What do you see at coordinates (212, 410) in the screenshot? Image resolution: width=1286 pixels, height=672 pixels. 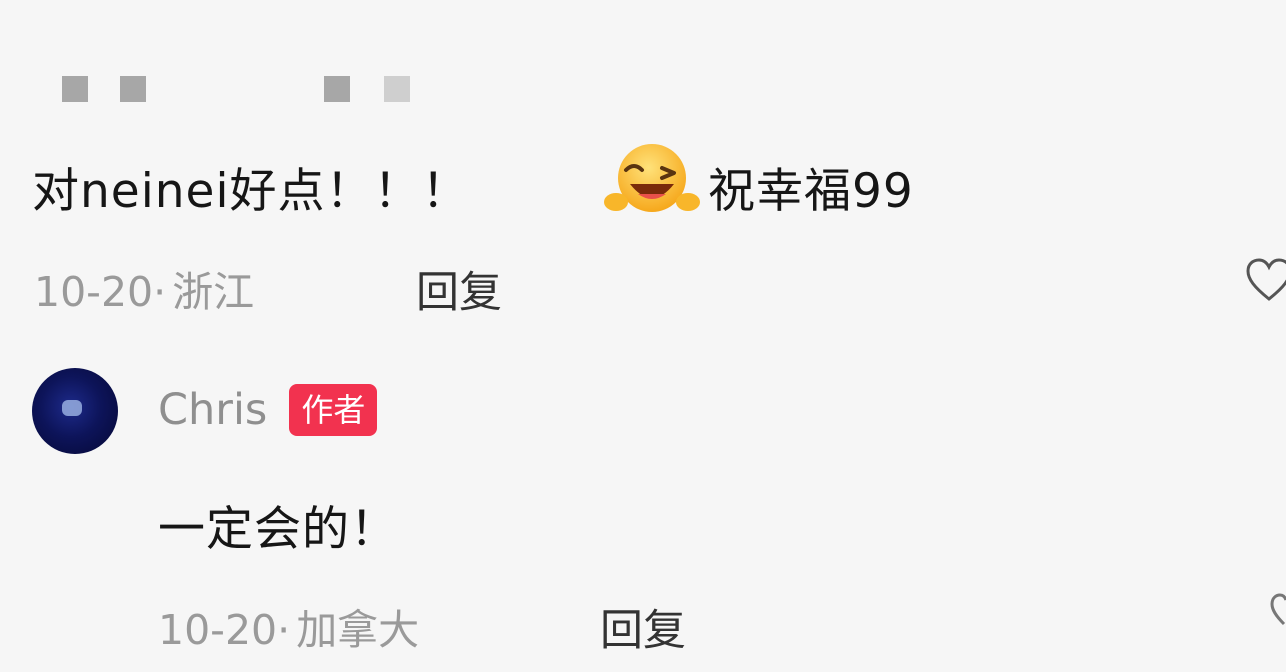 I see `username: Chris` at bounding box center [212, 410].